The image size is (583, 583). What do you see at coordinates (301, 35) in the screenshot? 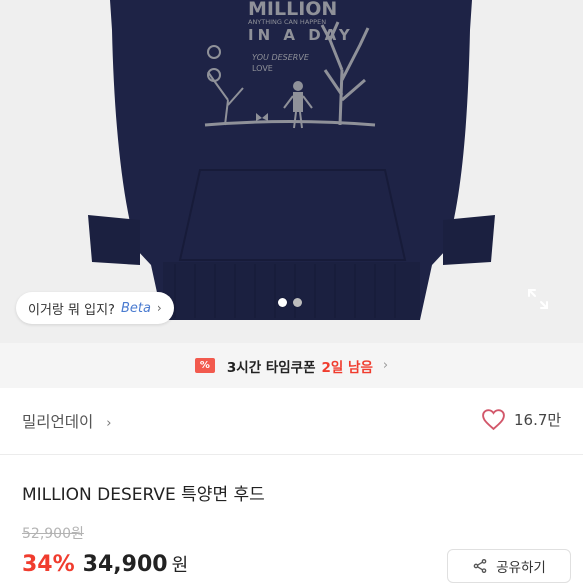
I see `print-subline: IN A DAY` at bounding box center [301, 35].